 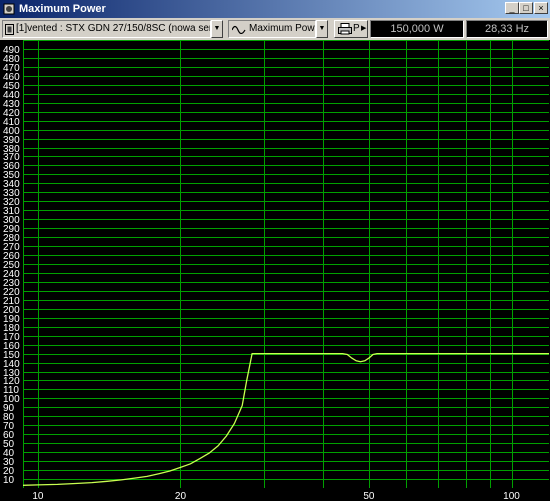 What do you see at coordinates (345, 29) in the screenshot?
I see `printer-icon` at bounding box center [345, 29].